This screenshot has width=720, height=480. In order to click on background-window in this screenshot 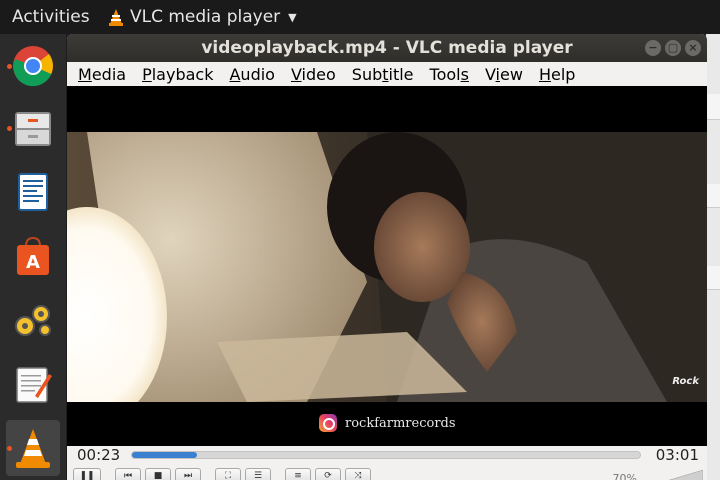, I will do `click(713, 257)`.